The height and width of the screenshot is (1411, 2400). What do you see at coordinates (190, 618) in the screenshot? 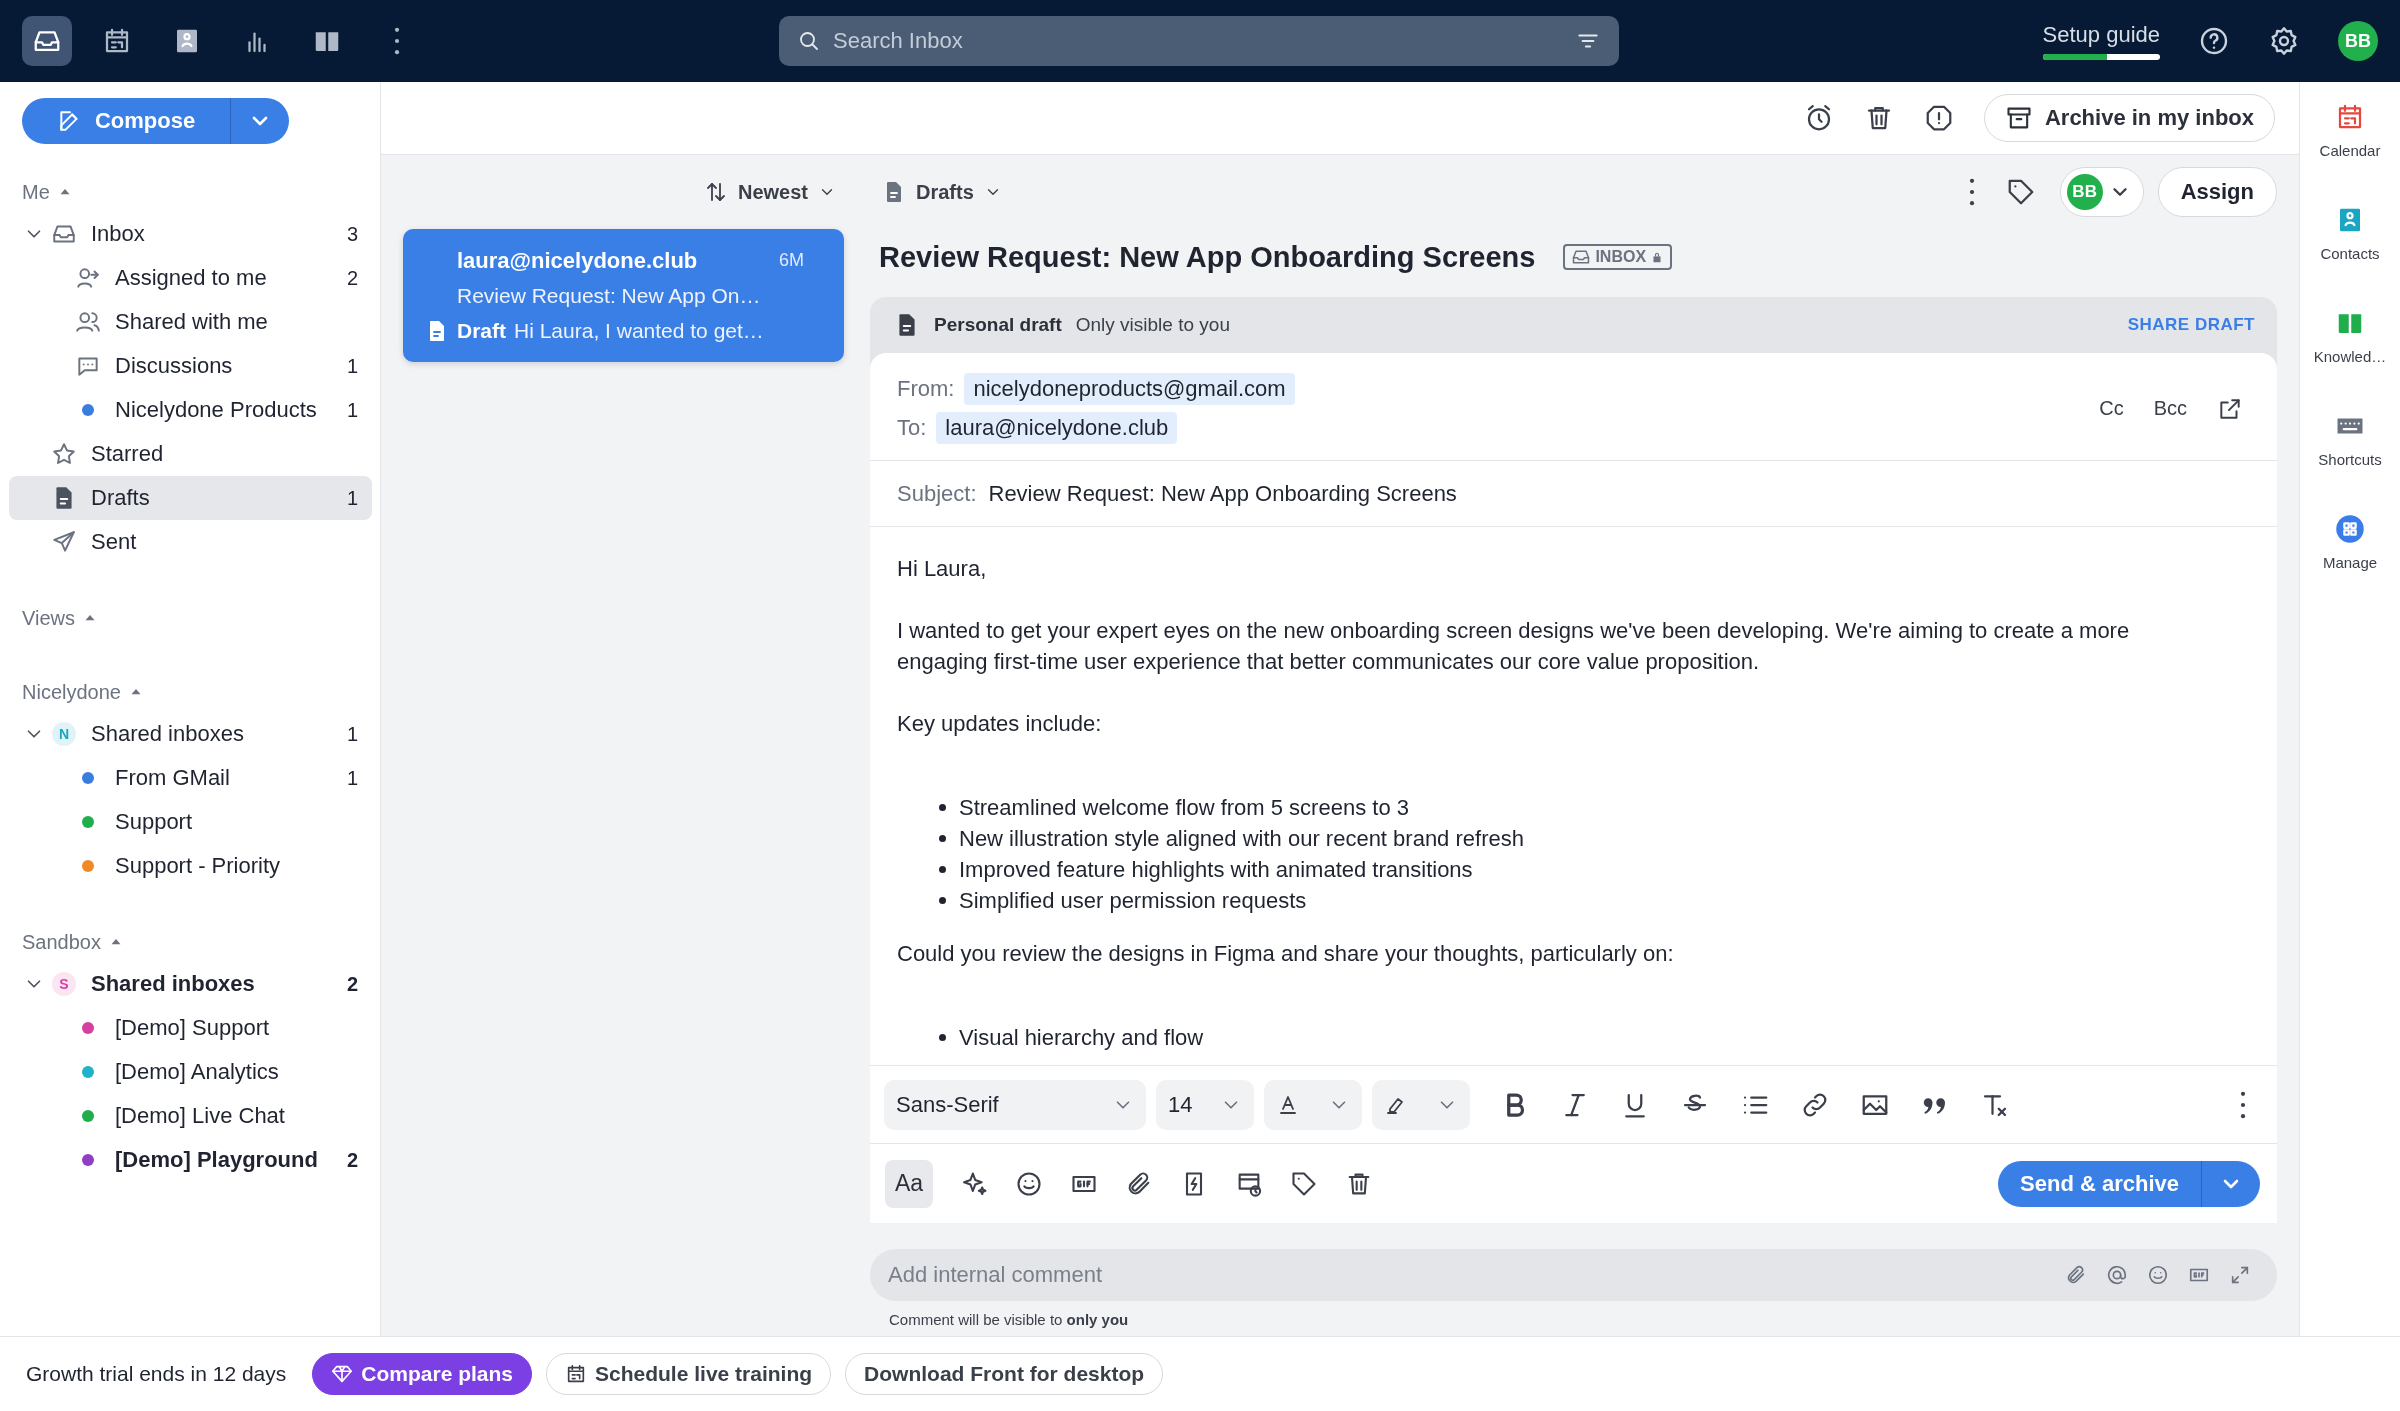
I see `section-header: Views` at bounding box center [190, 618].